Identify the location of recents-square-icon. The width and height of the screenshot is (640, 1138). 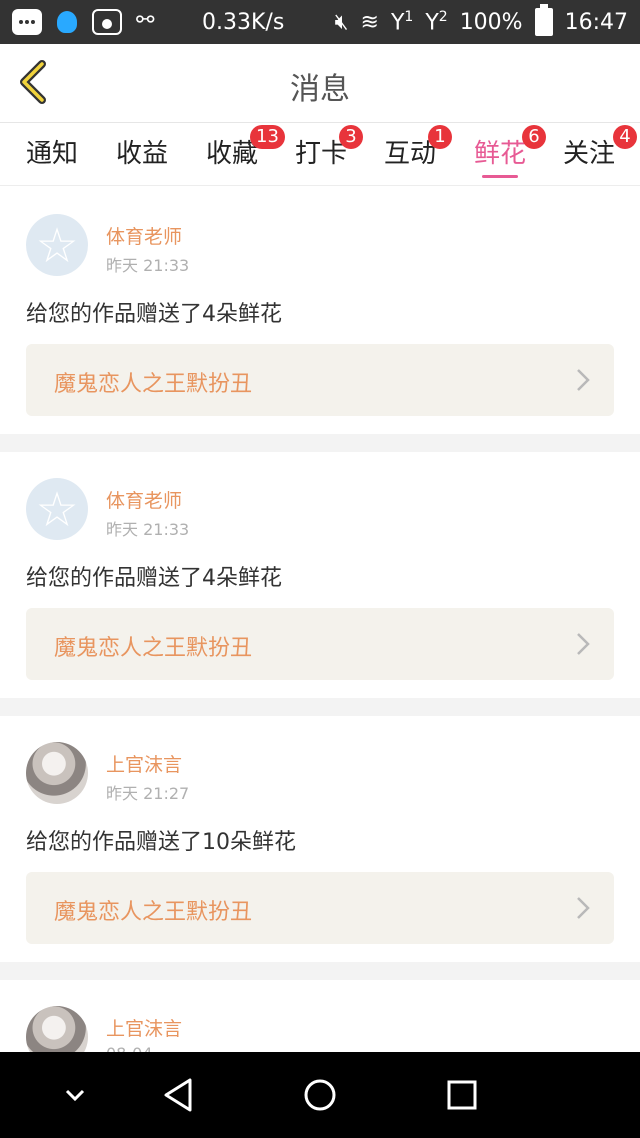
(462, 1095).